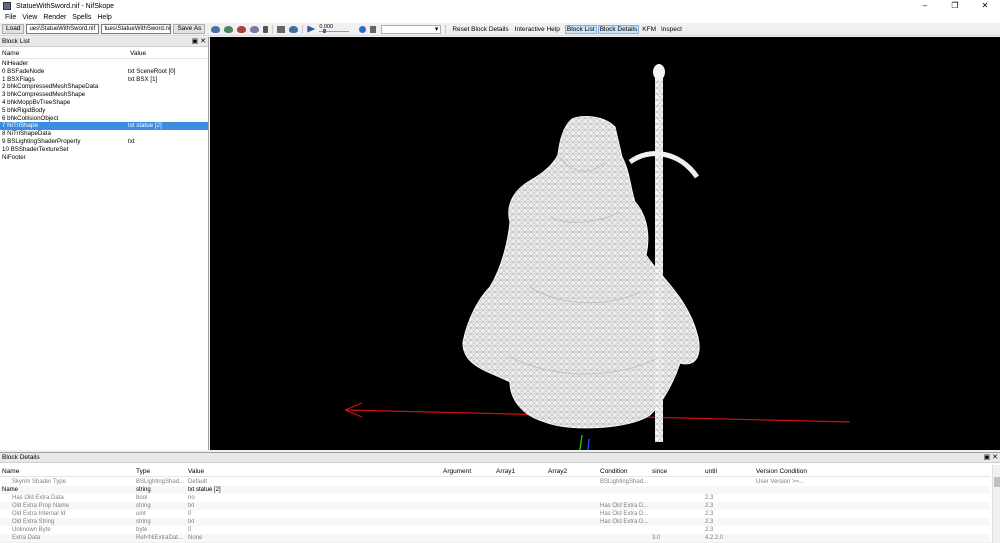 This screenshot has height=543, width=1000. What do you see at coordinates (281, 29) in the screenshot?
I see `axes-icon` at bounding box center [281, 29].